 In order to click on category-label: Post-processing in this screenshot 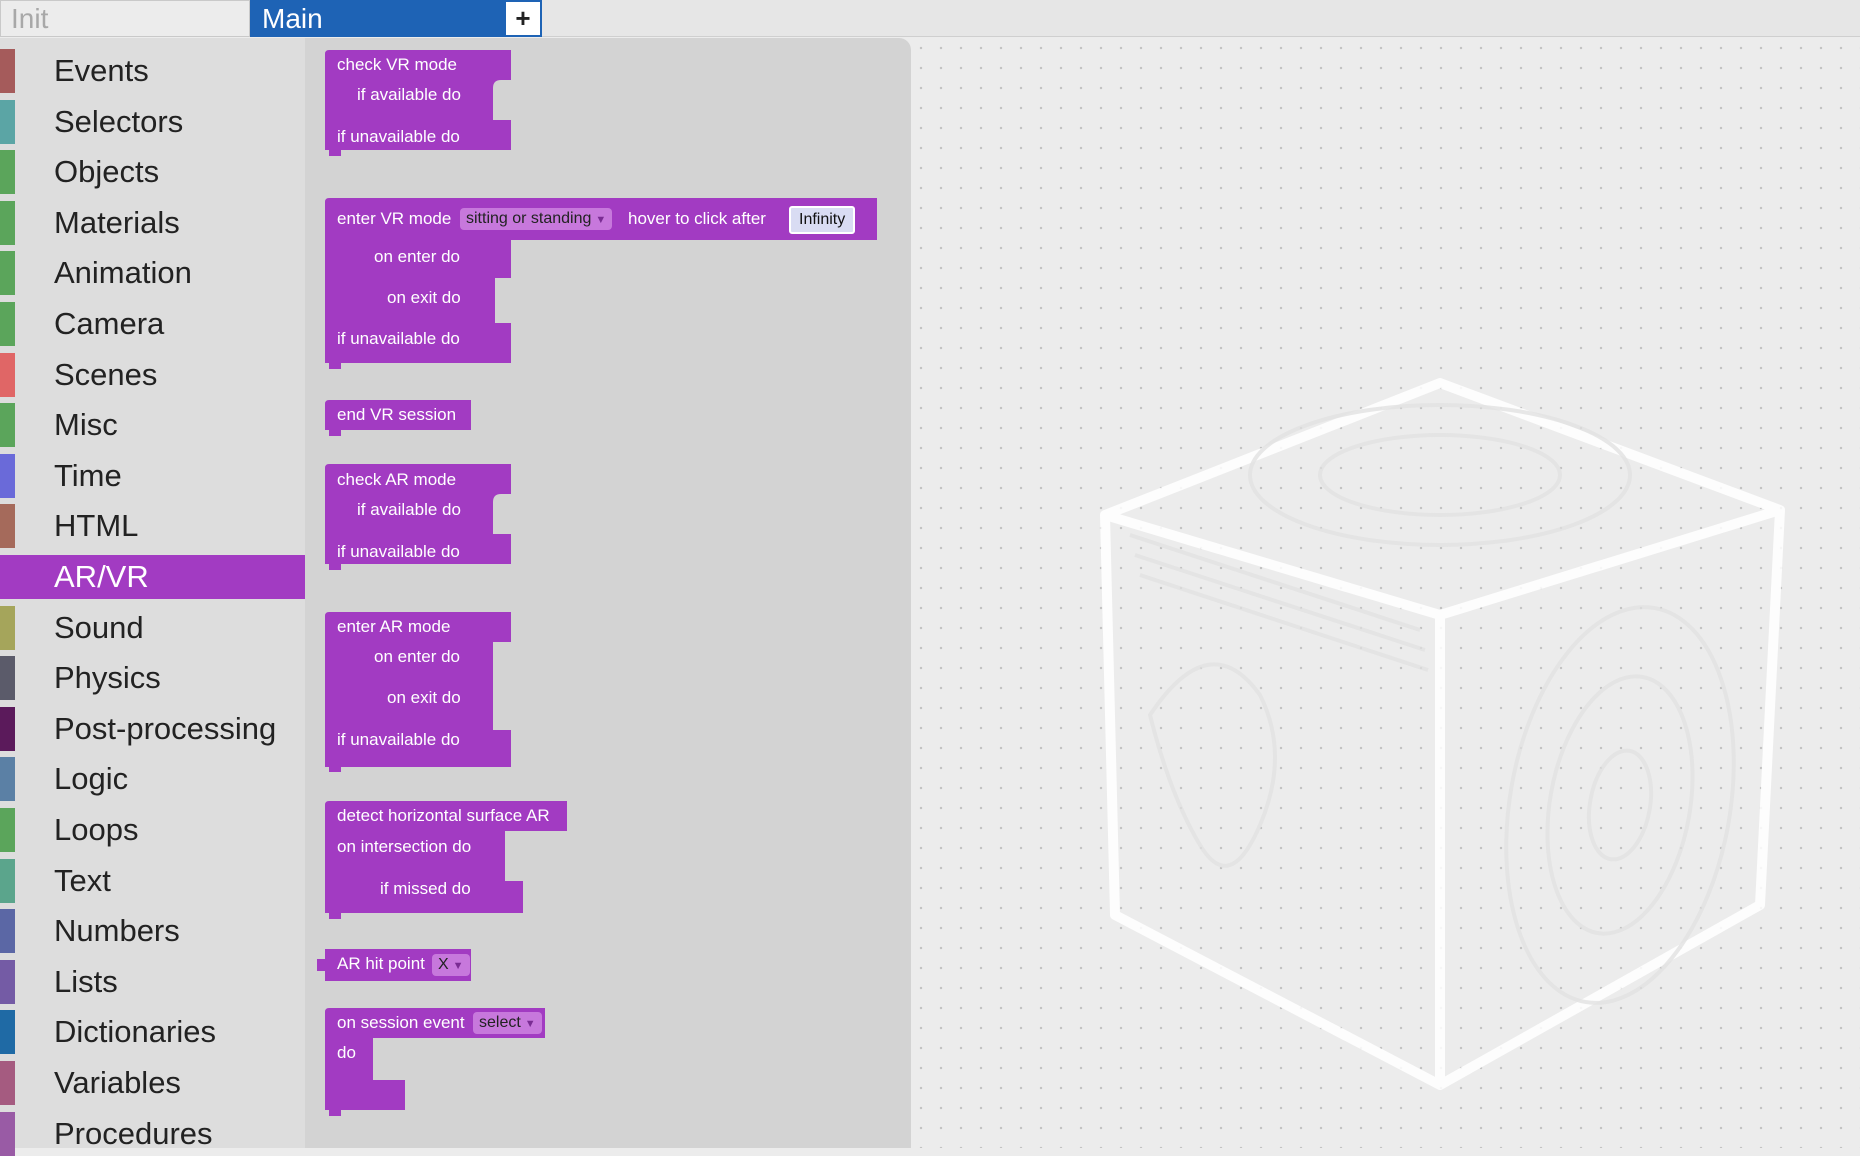, I will do `click(165, 728)`.